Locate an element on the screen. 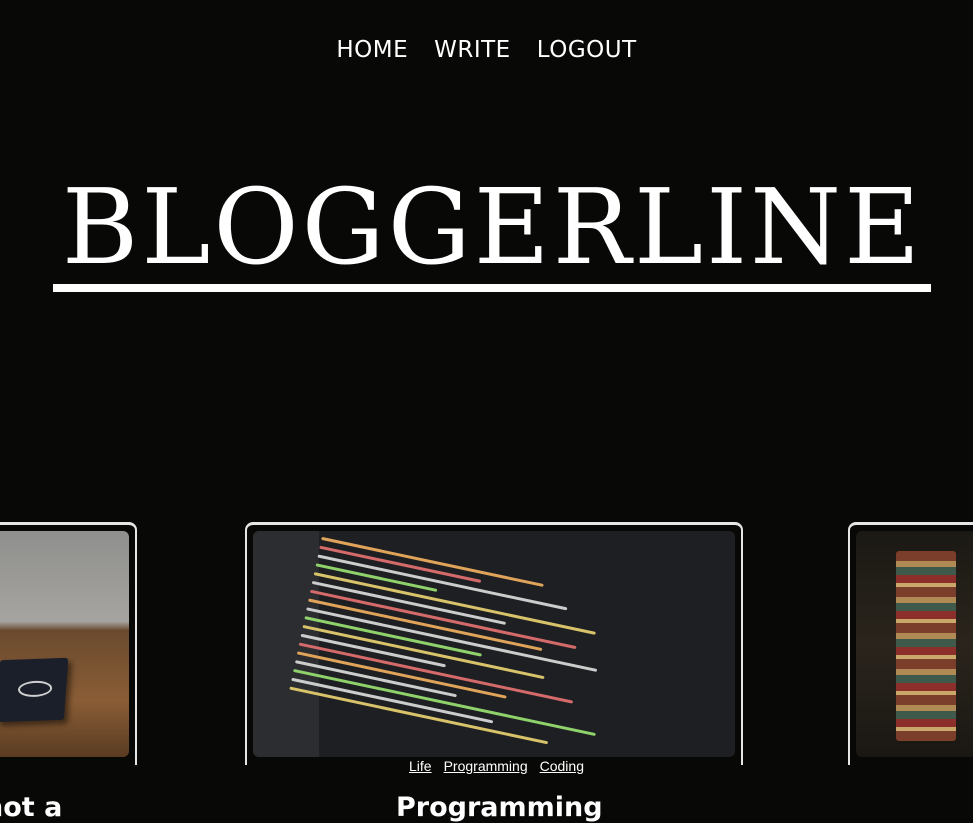  category-link-coding: Coding is located at coordinates (562, 766).